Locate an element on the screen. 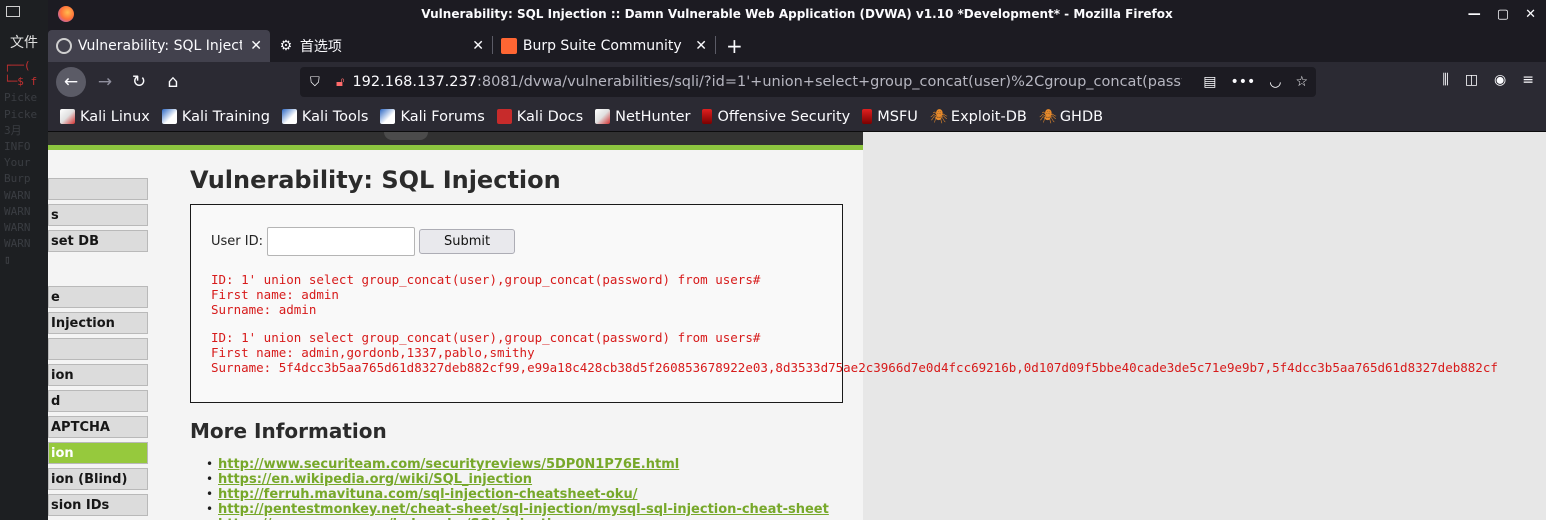  bookmark-kali-docs: Kali Docs is located at coordinates (540, 116).